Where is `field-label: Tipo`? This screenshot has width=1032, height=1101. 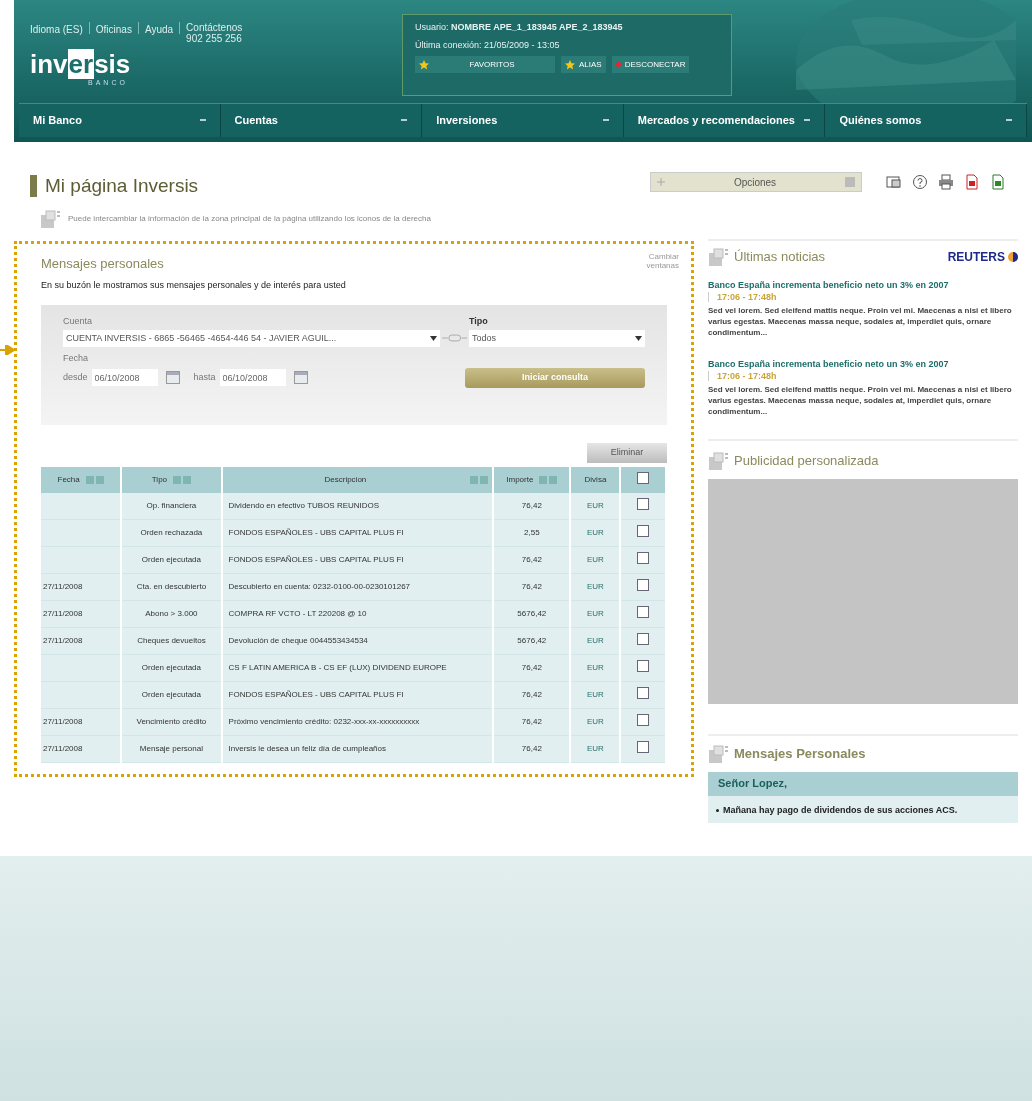
field-label: Tipo is located at coordinates (478, 321).